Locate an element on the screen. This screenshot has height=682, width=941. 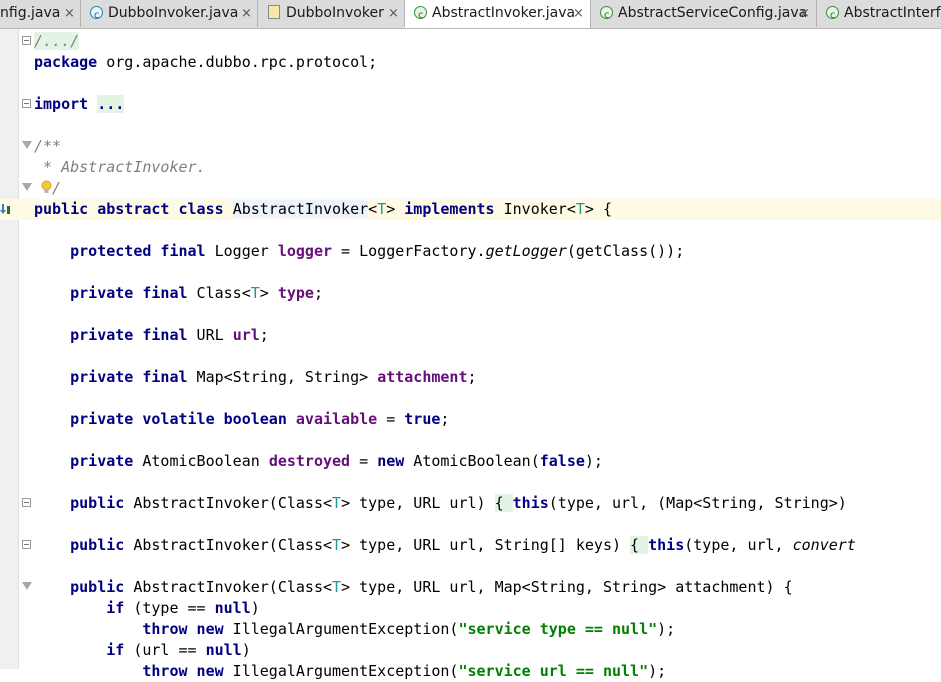
code-token: public is located at coordinates (97, 545).